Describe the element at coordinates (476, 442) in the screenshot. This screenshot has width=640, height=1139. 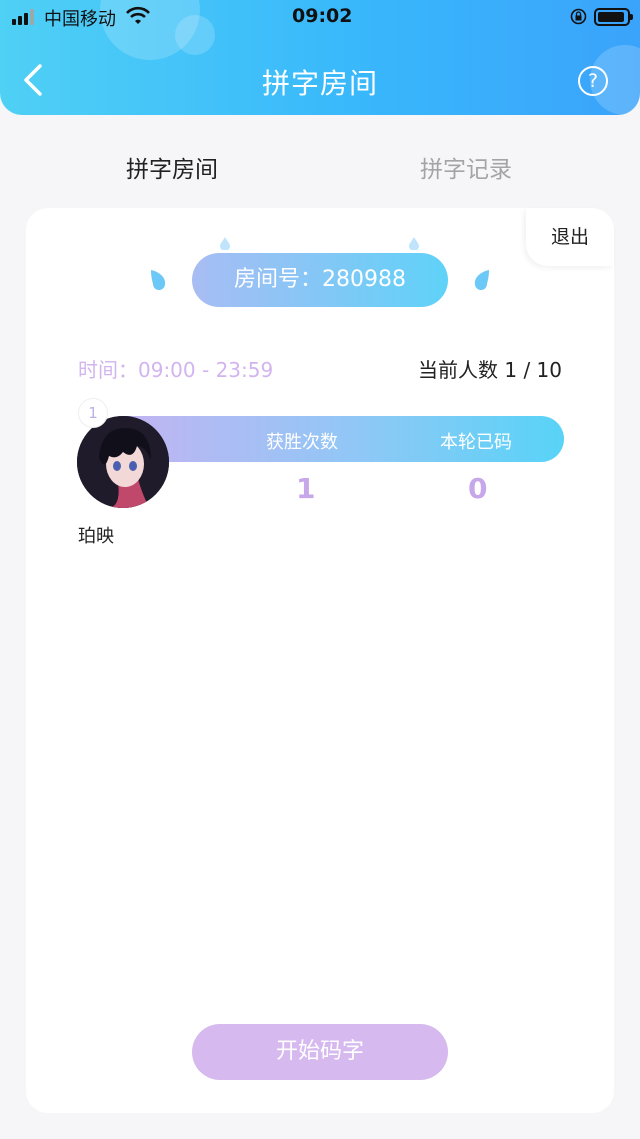
I see `stats-header-typed: 本轮已码` at that location.